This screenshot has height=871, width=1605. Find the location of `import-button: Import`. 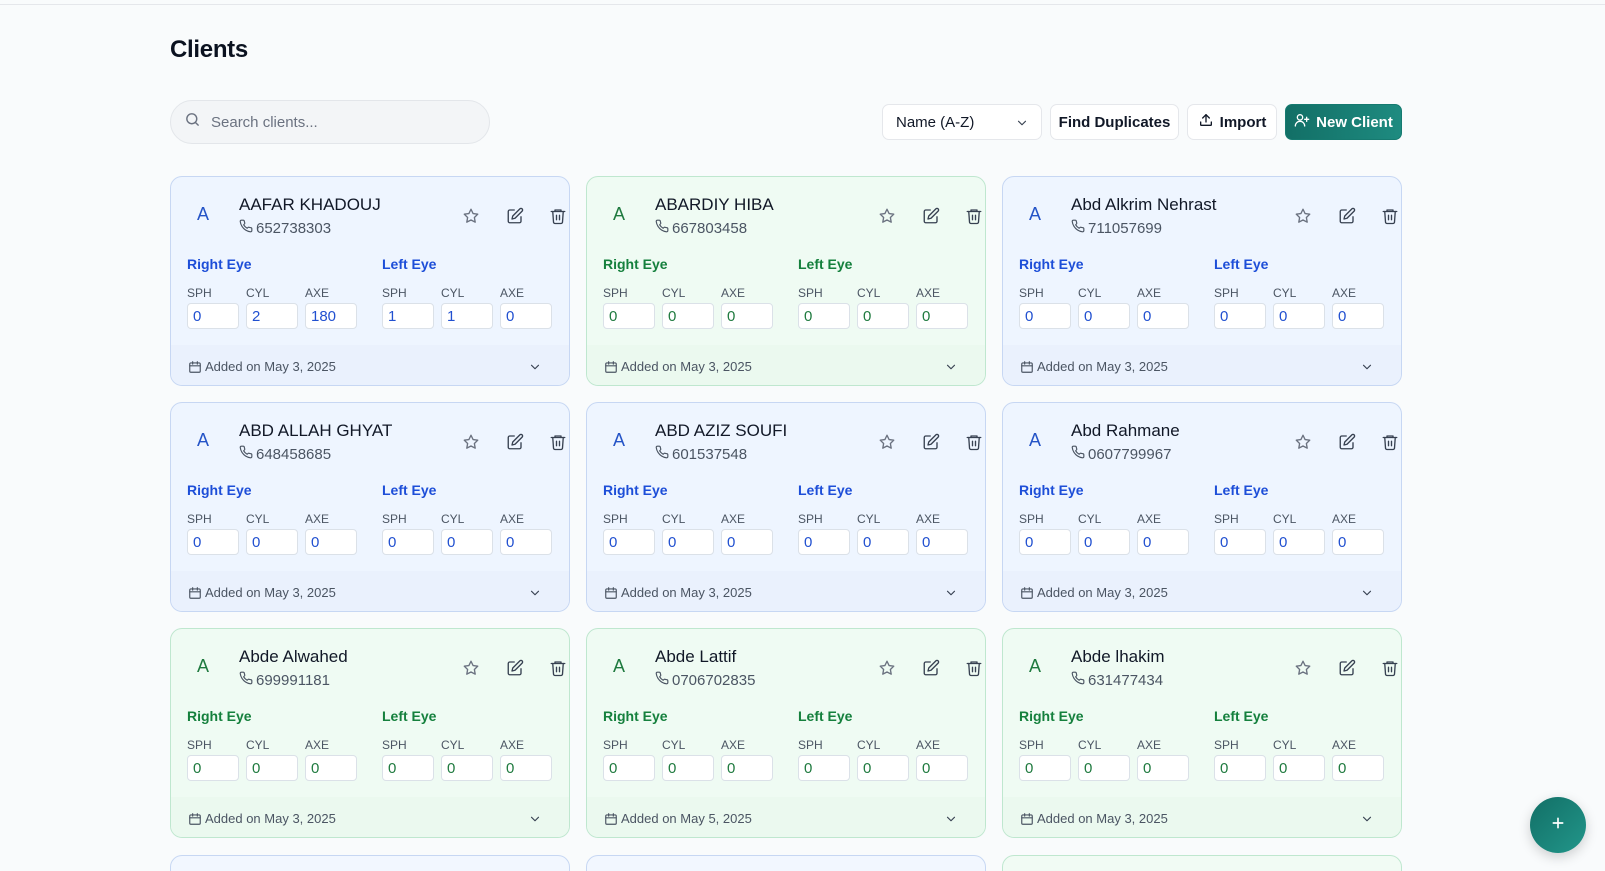

import-button: Import is located at coordinates (1232, 122).